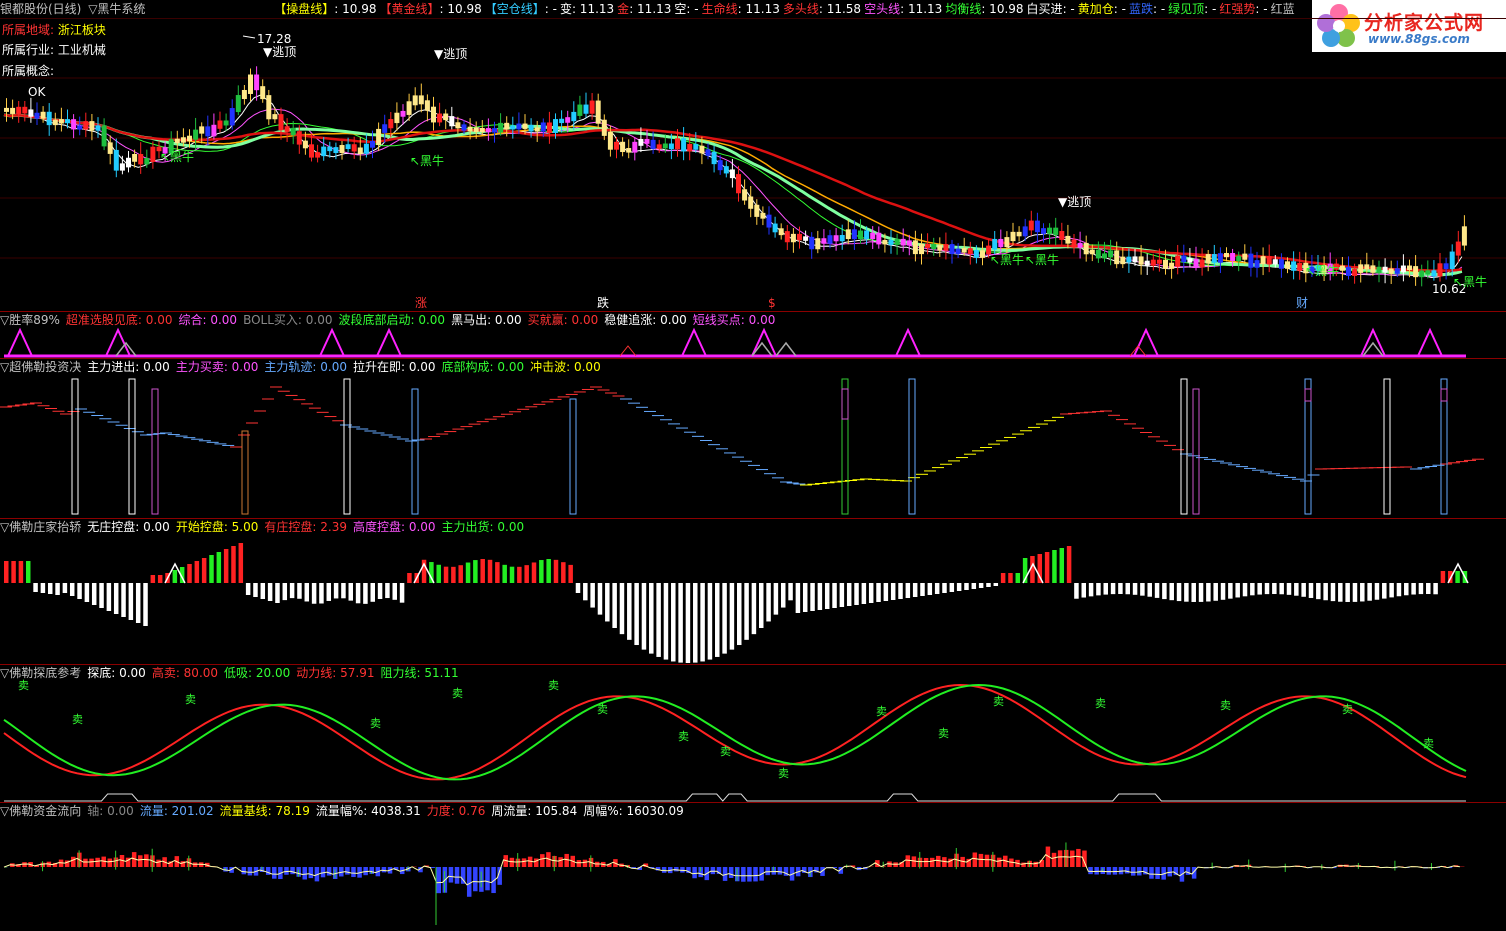  Describe the element at coordinates (1140, 9) in the screenshot. I see `header-item-label: 蓝跌` at that location.